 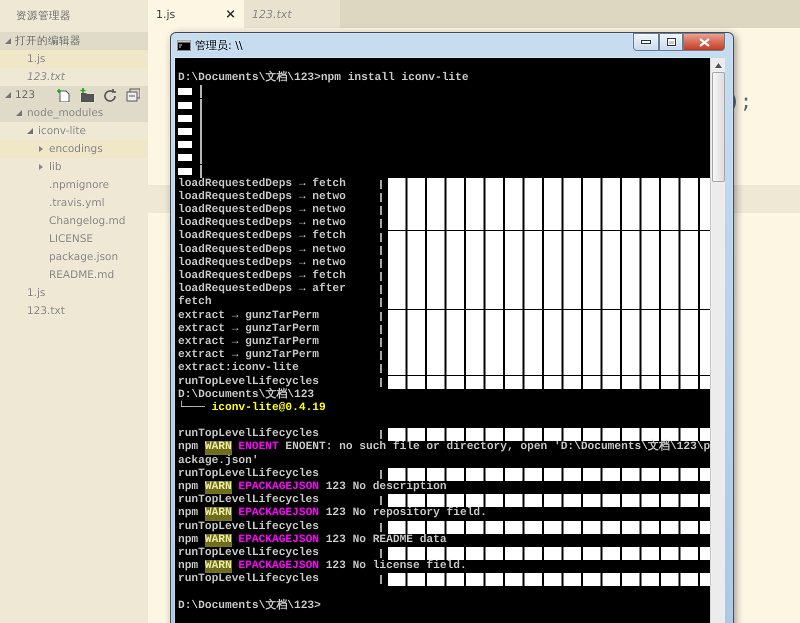 I want to click on console-text: 123 No README data, so click(x=385, y=540).